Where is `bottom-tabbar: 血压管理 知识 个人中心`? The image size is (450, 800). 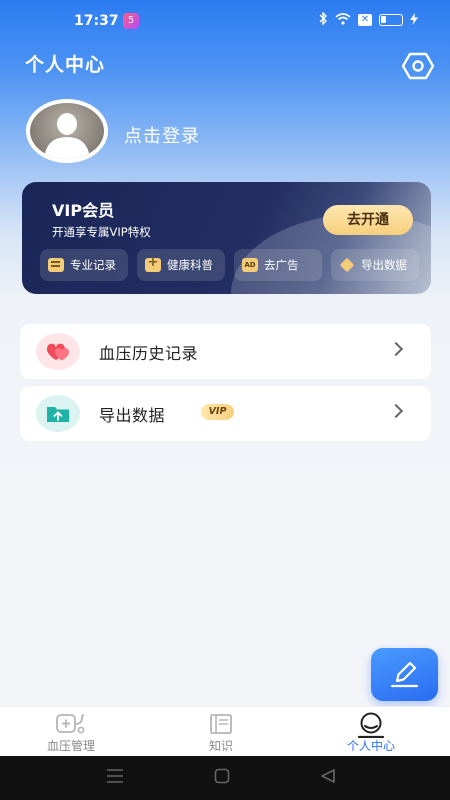 bottom-tabbar: 血压管理 知识 个人中心 is located at coordinates (225, 731).